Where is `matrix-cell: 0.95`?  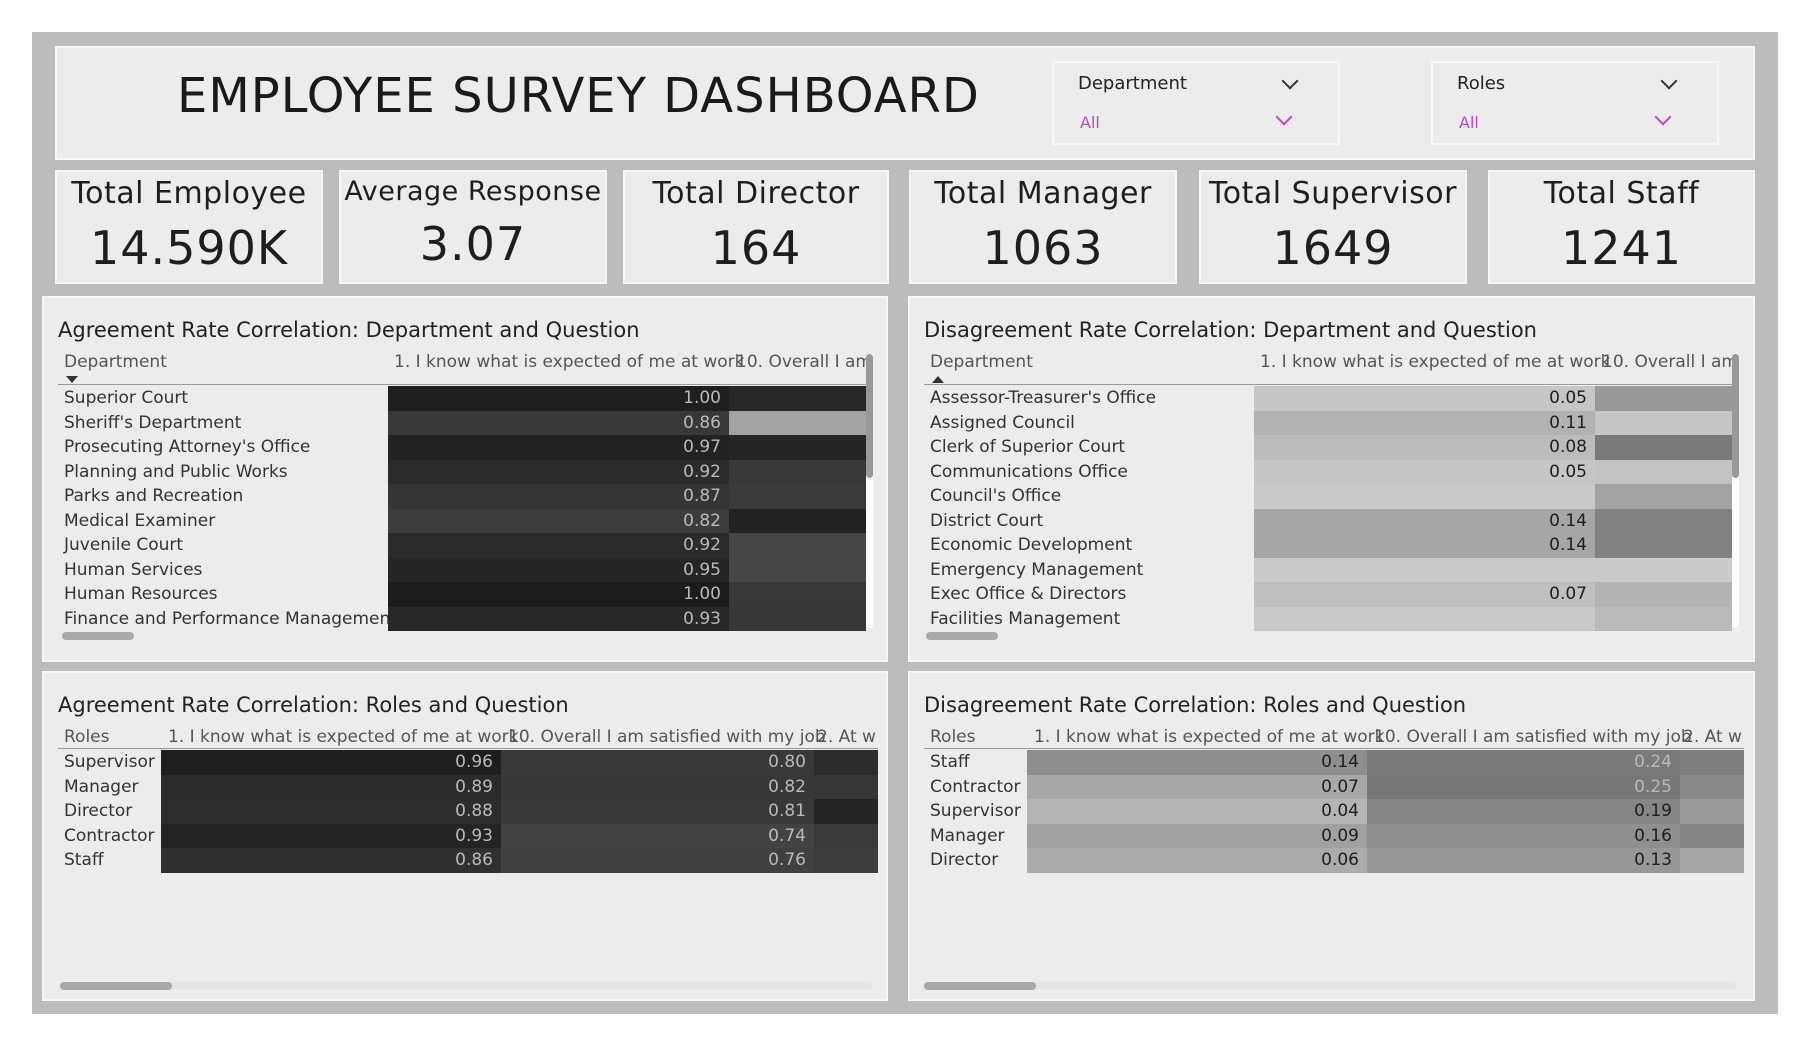
matrix-cell: 0.95 is located at coordinates (558, 569).